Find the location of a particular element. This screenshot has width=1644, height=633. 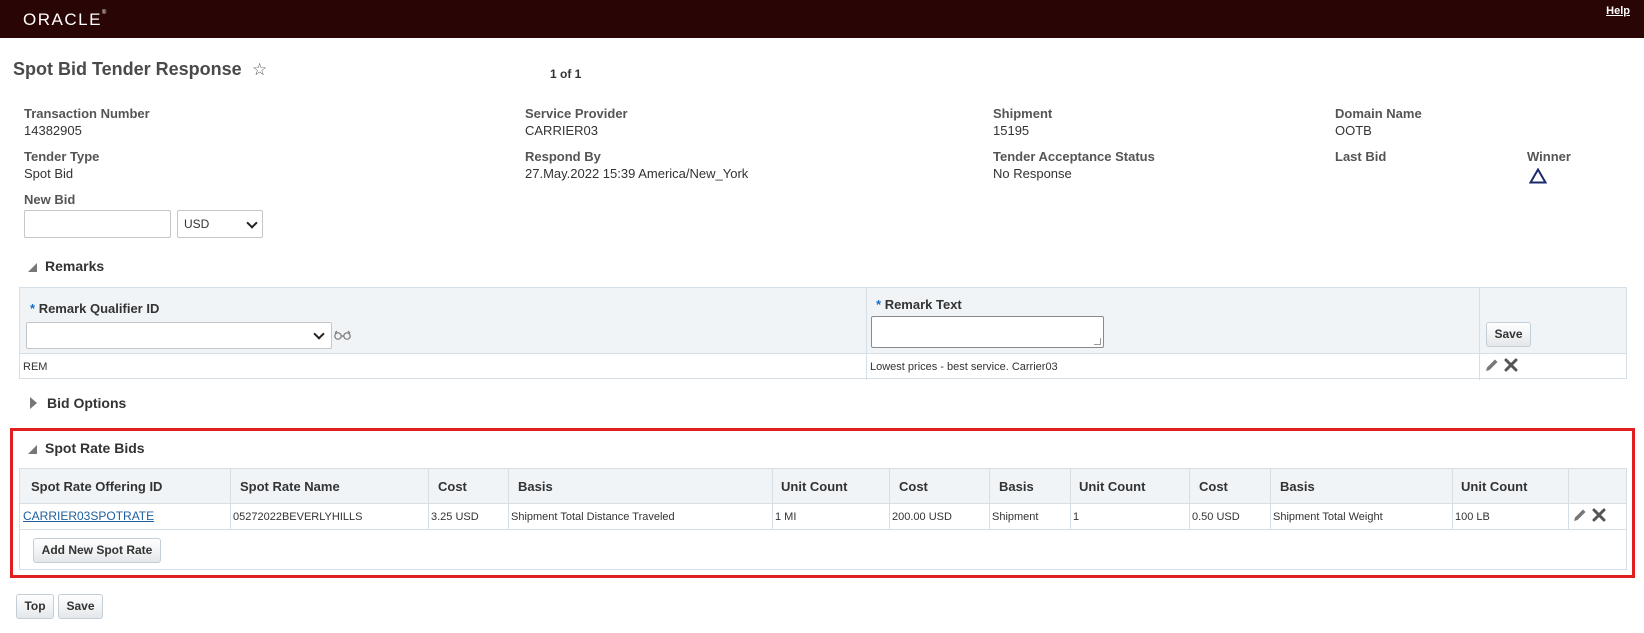

new-bid-field: New Bid is located at coordinates (49, 199).